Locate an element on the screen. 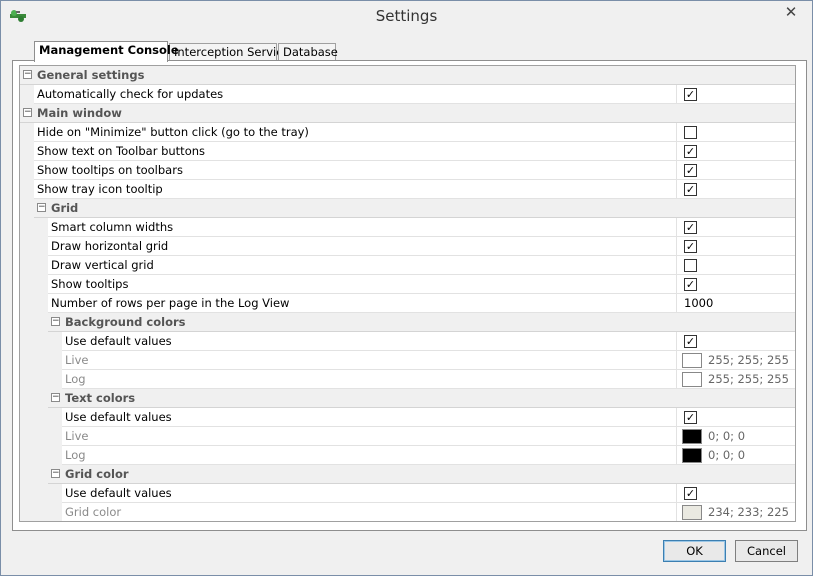 This screenshot has width=813, height=576. property-label: Smart column widths is located at coordinates (112, 227).